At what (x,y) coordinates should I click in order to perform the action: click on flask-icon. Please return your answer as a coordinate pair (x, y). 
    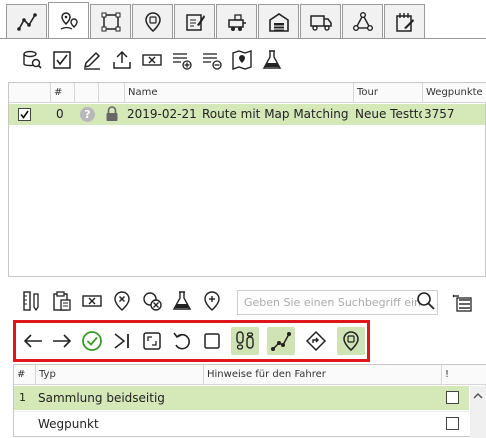
    Looking at the image, I should click on (182, 300).